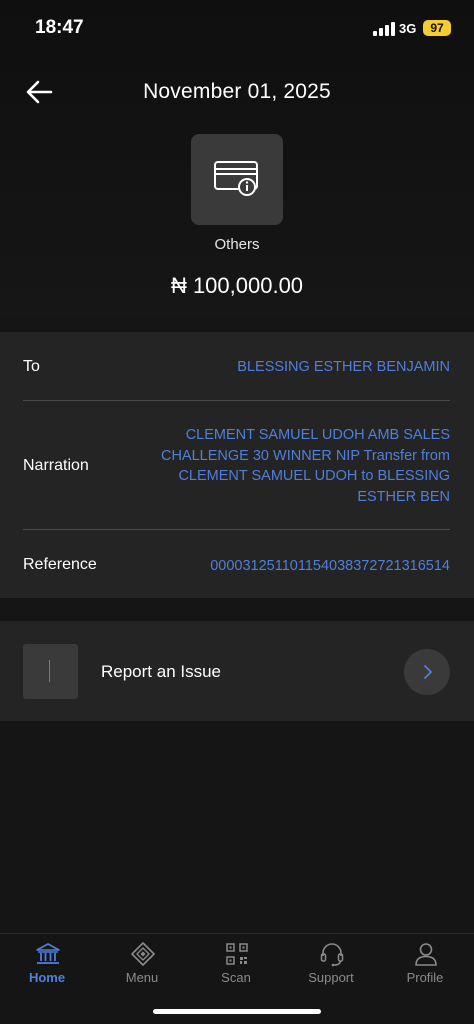  Describe the element at coordinates (142, 977) in the screenshot. I see `nav-label: Menu` at that location.